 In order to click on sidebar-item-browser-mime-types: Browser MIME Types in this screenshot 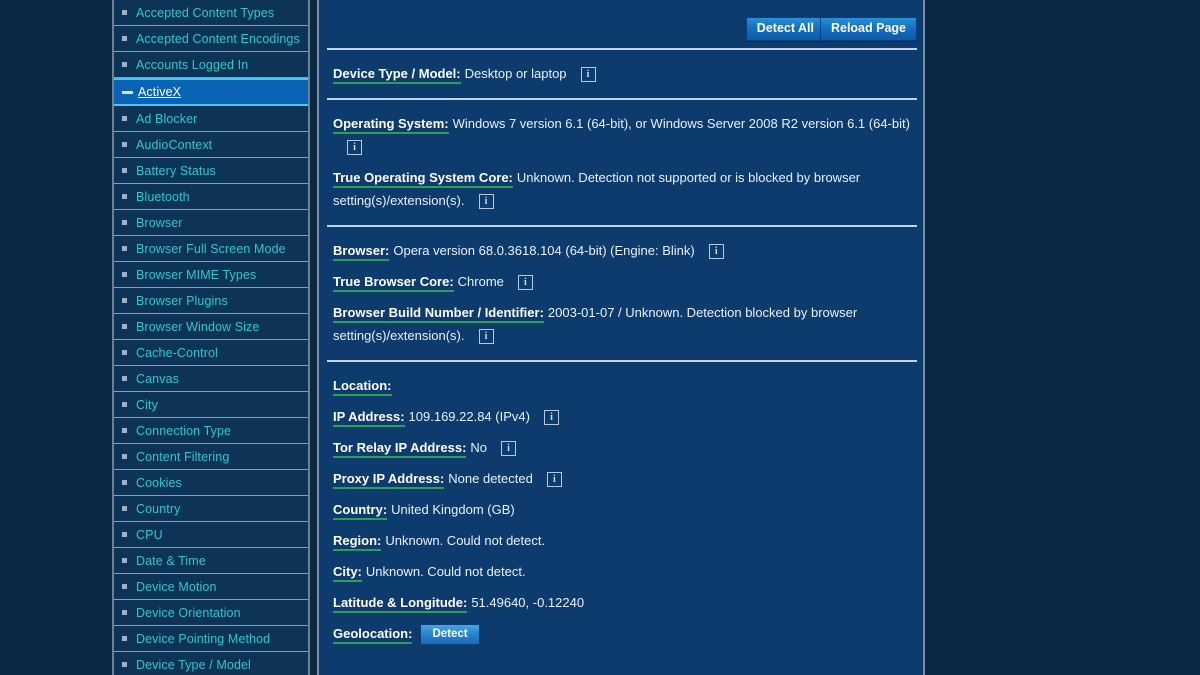, I will do `click(211, 275)`.